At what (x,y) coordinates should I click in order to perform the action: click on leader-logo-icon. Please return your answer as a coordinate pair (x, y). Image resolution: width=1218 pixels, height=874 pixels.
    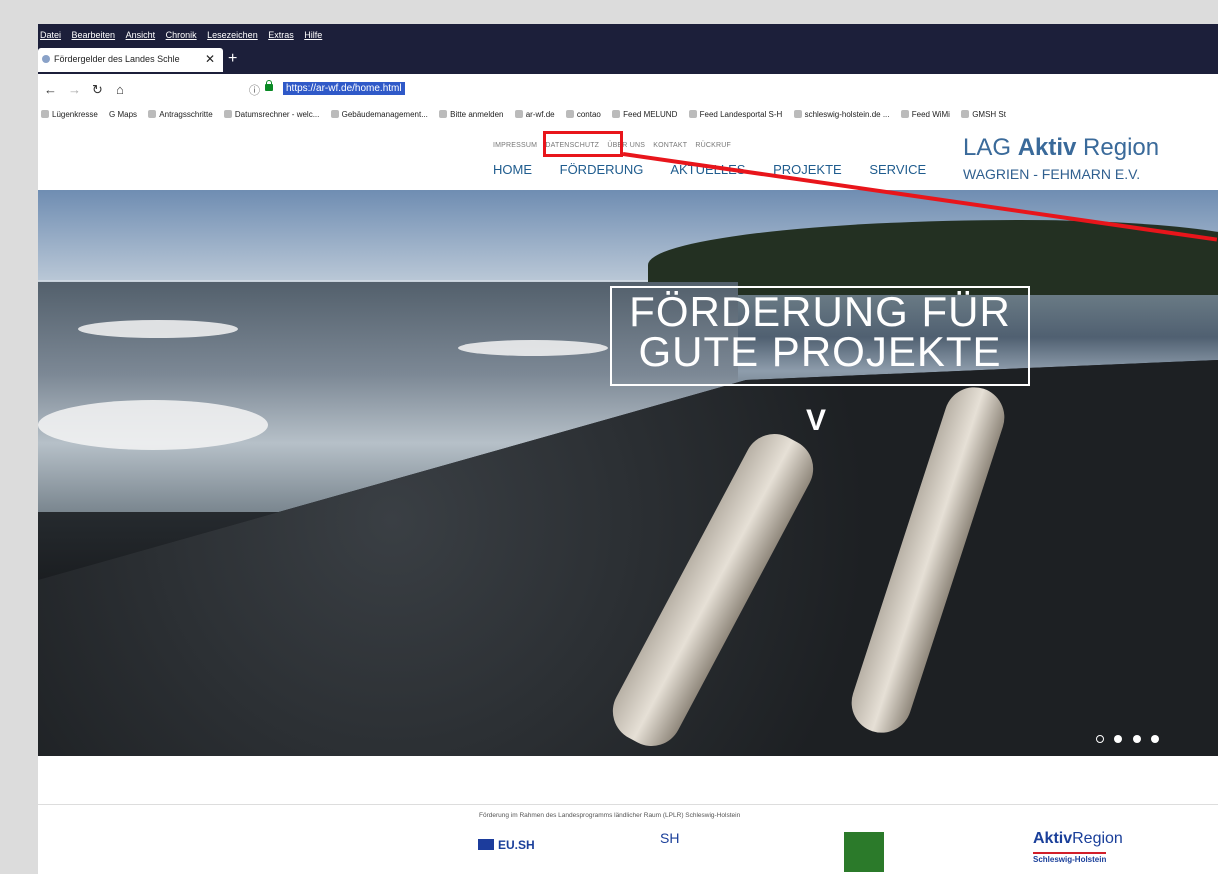
    Looking at the image, I should click on (864, 852).